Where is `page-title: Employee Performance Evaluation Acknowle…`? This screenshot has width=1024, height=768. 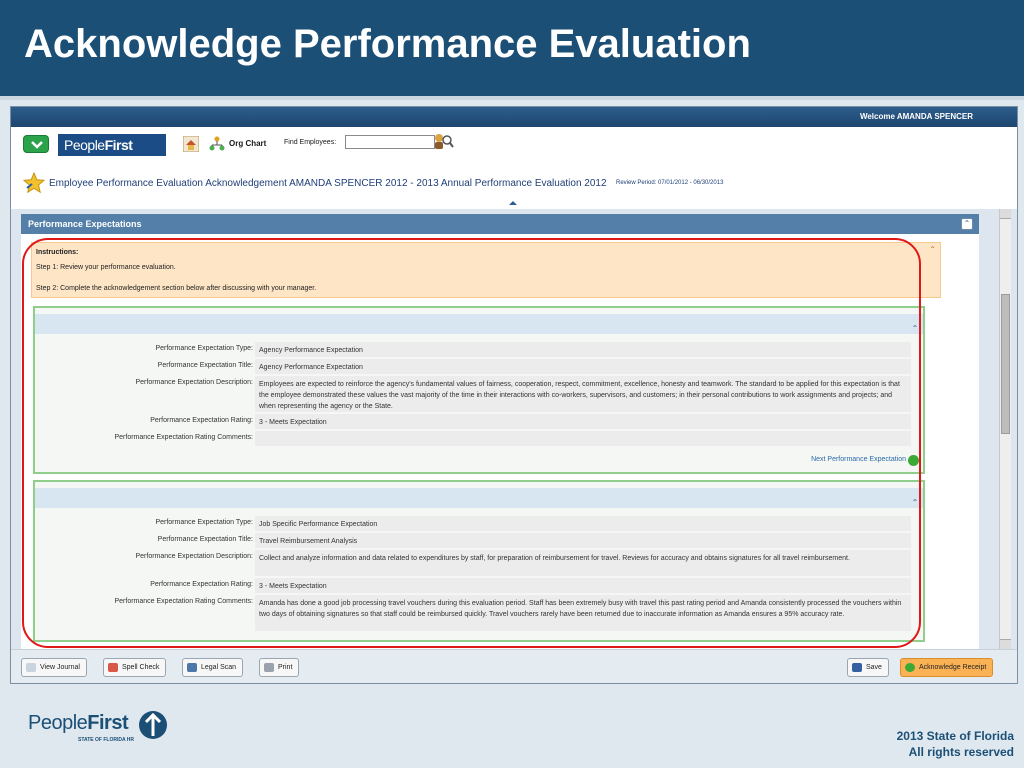
page-title: Employee Performance Evaluation Acknowle… is located at coordinates (328, 183).